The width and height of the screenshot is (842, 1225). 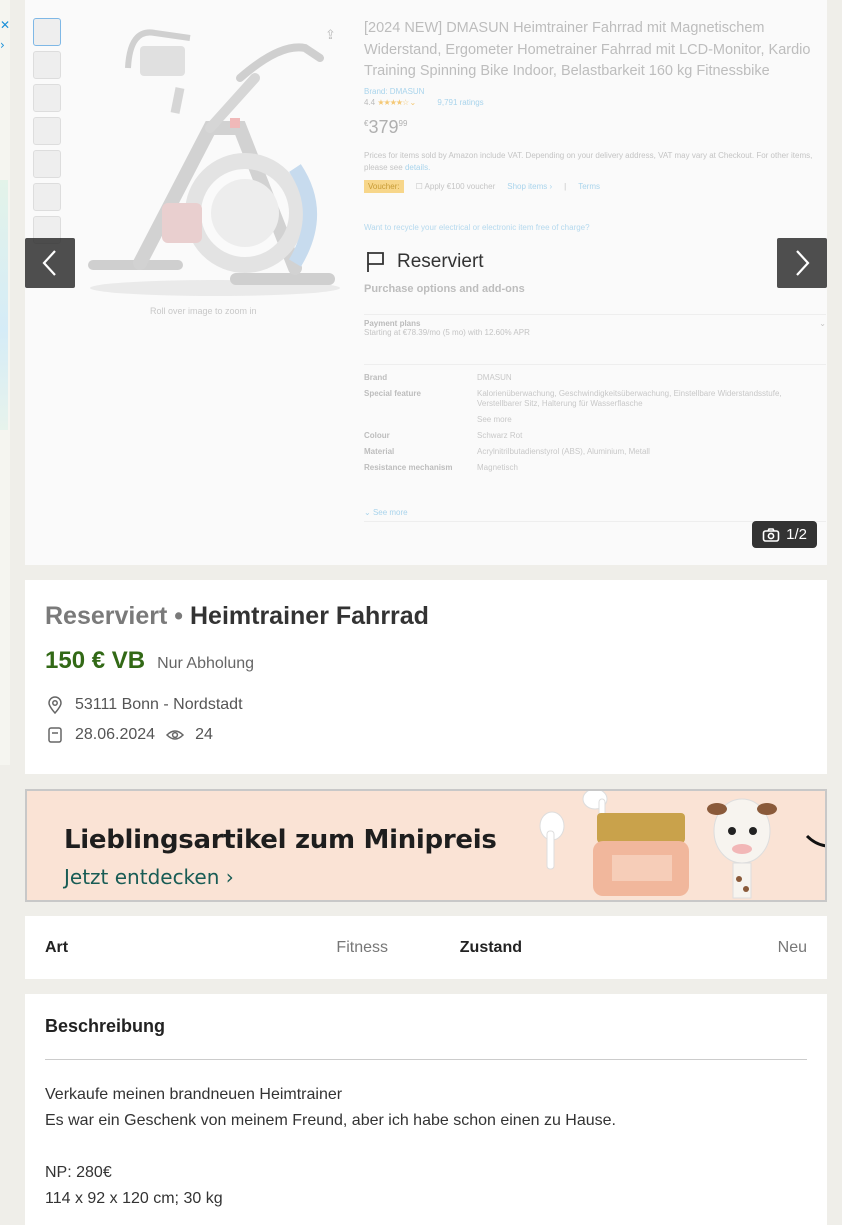 What do you see at coordinates (106, 616) in the screenshot?
I see `status-label: Reserviert` at bounding box center [106, 616].